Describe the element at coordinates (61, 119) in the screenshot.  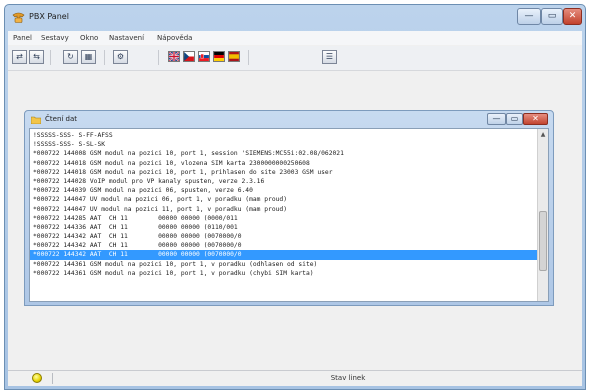
I see `read-data-title: Čtení dat` at that location.